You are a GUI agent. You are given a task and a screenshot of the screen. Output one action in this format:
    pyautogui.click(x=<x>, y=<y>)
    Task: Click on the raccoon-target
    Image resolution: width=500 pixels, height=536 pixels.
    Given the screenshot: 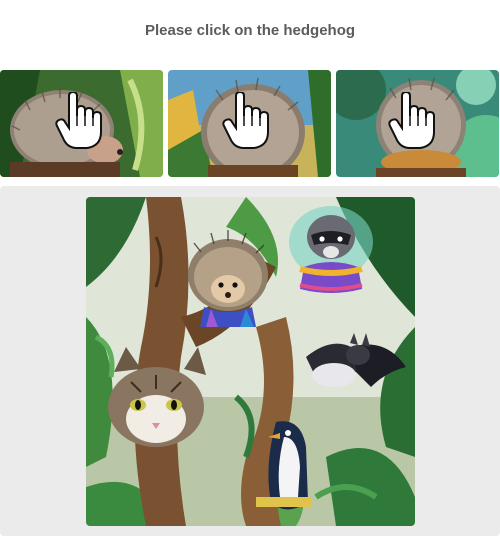 What is the action you would take?
    pyautogui.click(x=331, y=252)
    